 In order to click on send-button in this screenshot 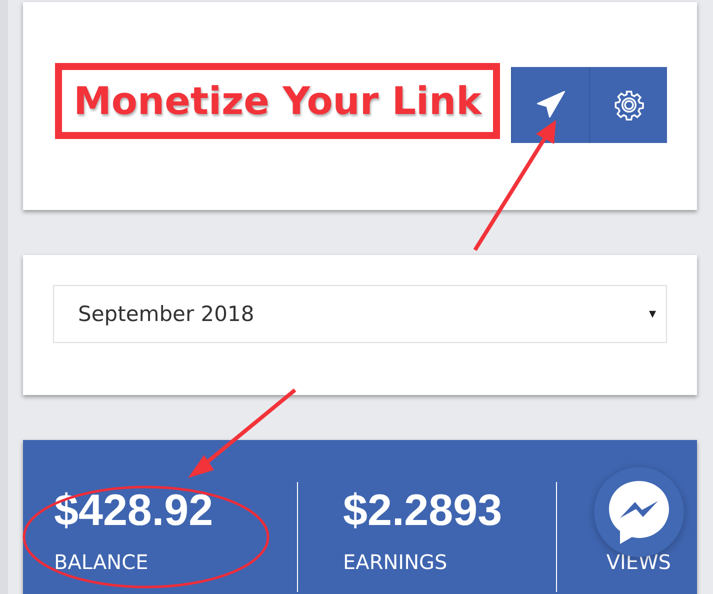, I will do `click(550, 105)`.